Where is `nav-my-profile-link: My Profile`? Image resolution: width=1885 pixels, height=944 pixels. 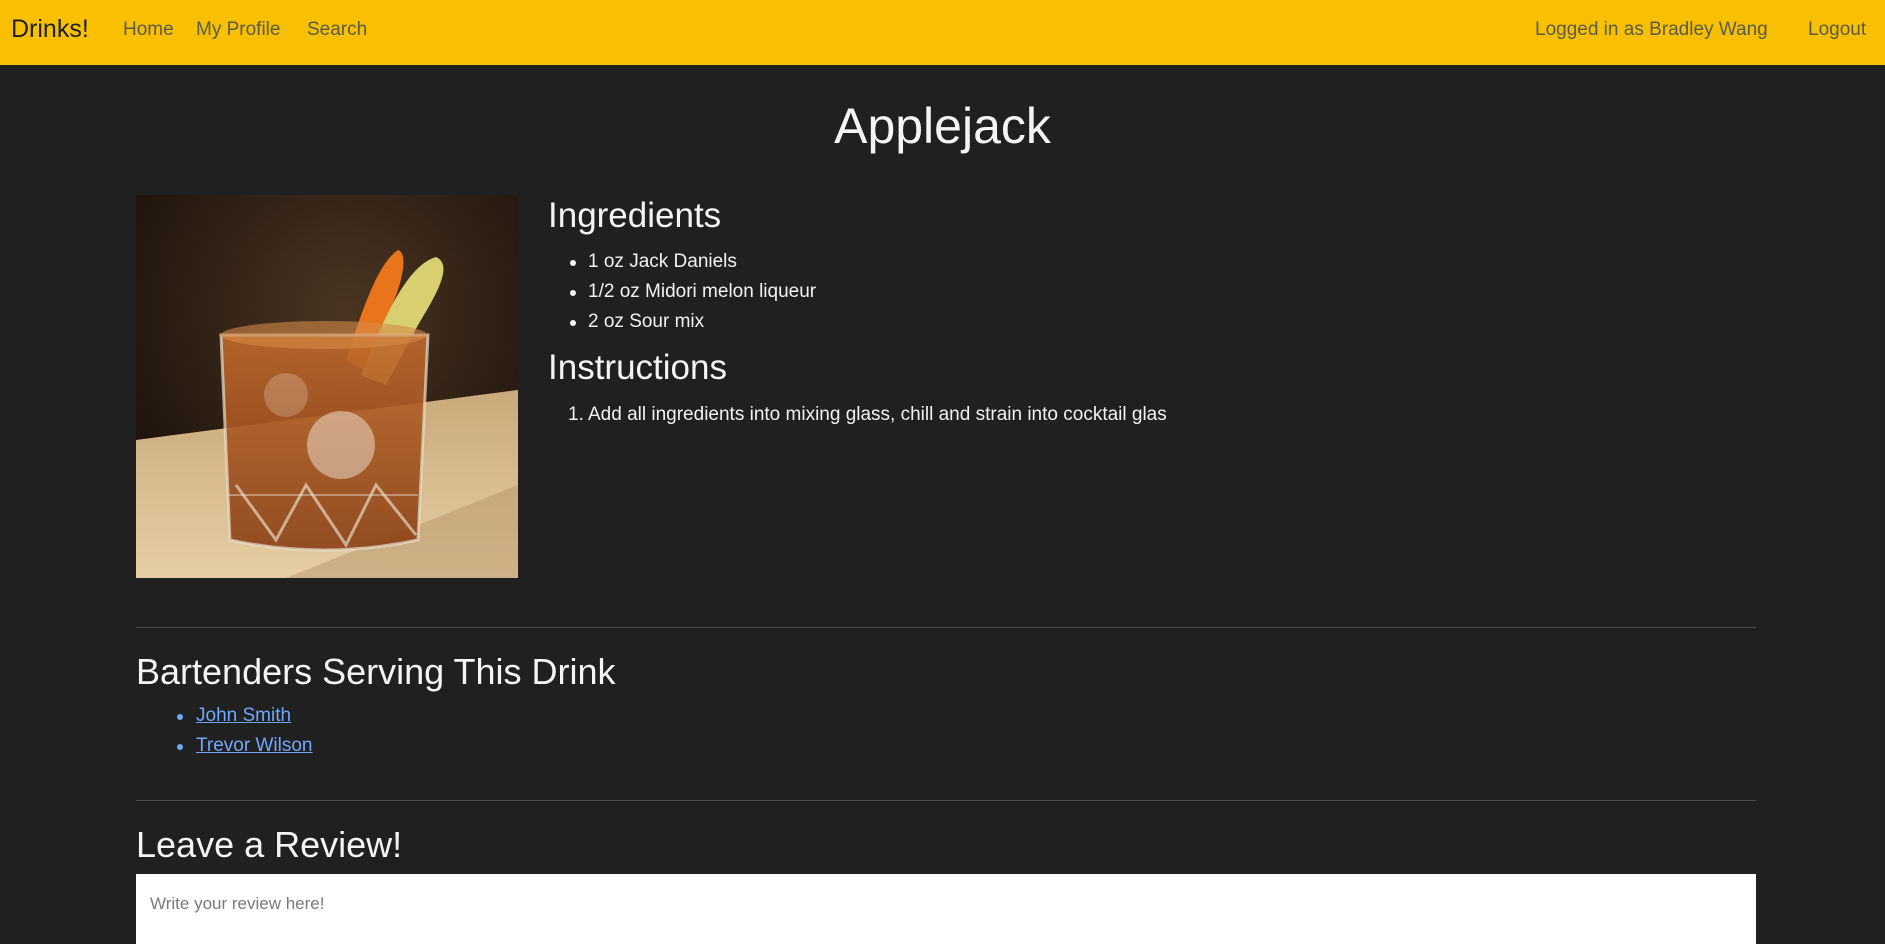
nav-my-profile-link: My Profile is located at coordinates (238, 30).